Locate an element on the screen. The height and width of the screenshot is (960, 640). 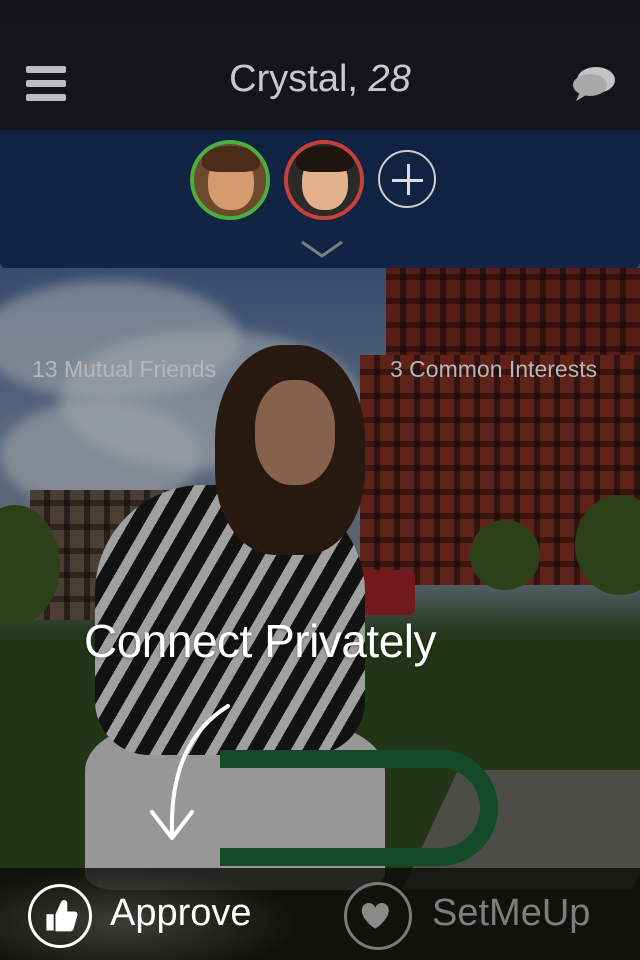
chat-bubble-icon is located at coordinates (594, 83).